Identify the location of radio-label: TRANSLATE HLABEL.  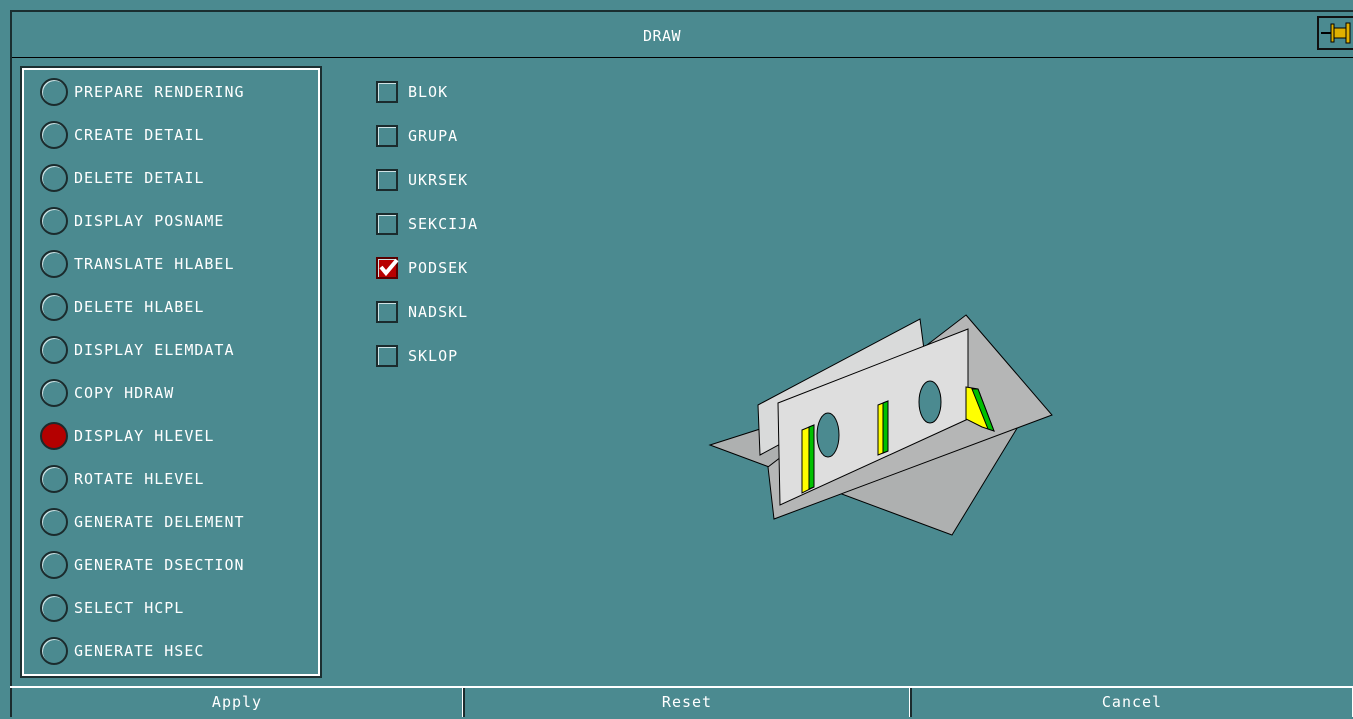
(154, 264).